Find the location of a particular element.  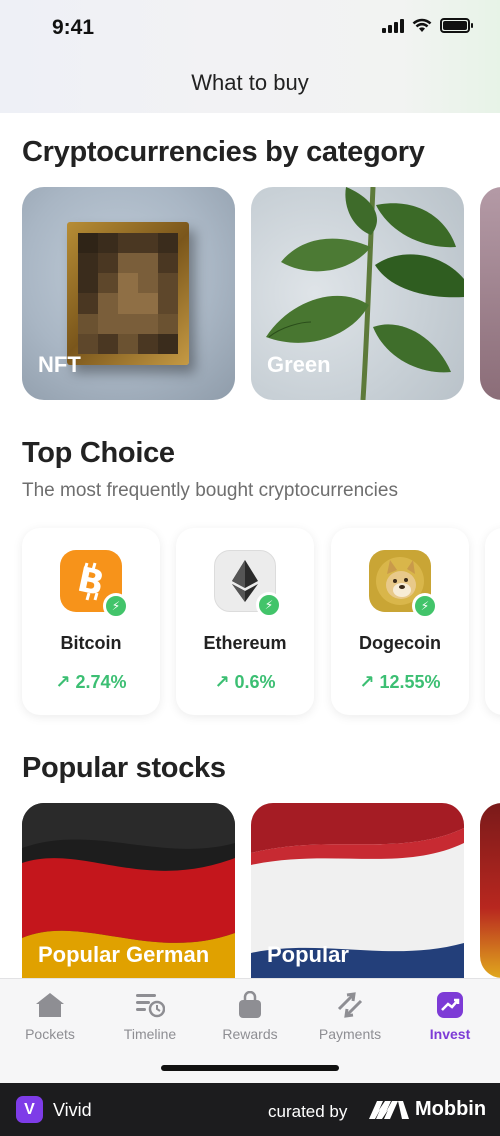

coin-change: ↗ 12.55% is located at coordinates (400, 682).